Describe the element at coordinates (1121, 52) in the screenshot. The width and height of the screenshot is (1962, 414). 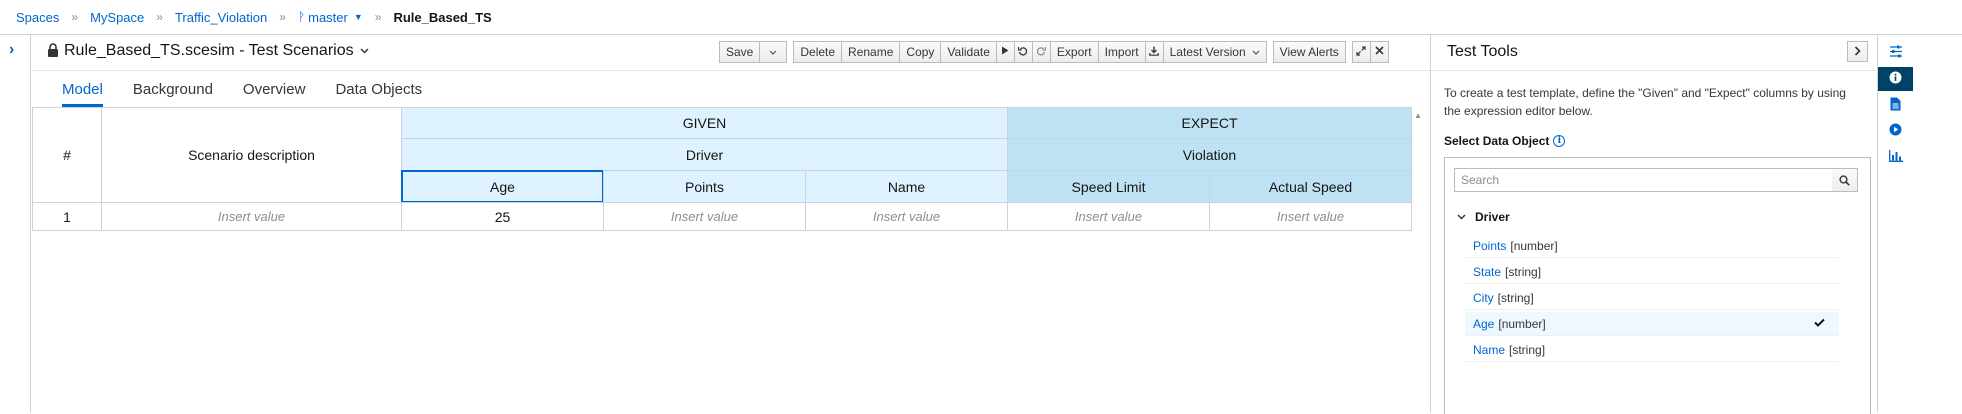
I see `import-button: Import` at that location.